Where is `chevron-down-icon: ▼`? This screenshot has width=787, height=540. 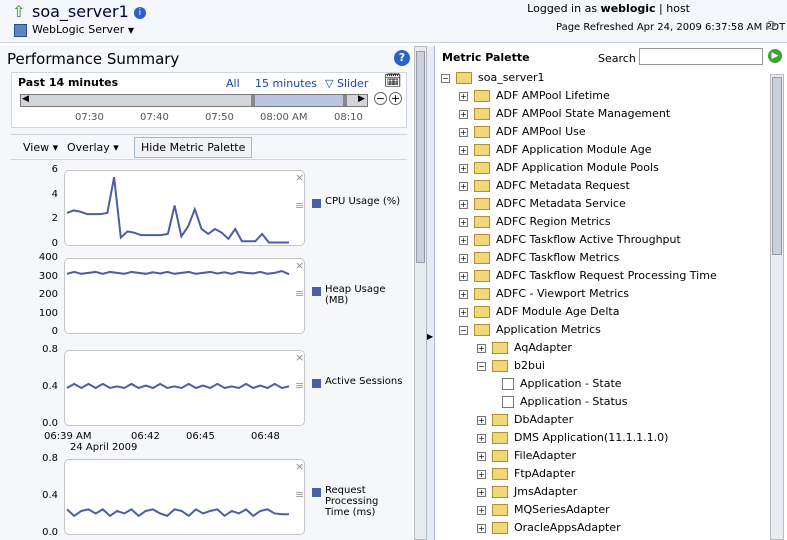
chevron-down-icon: ▼ is located at coordinates (130, 30).